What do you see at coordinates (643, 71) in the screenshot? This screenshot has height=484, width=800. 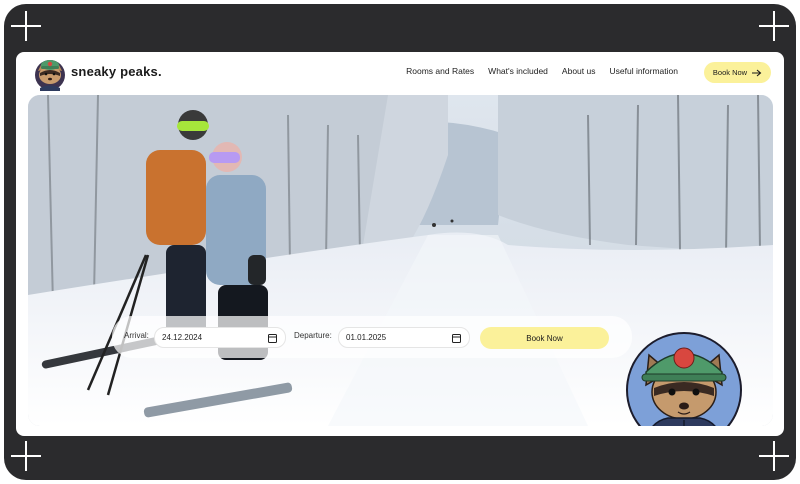 I see `nav-link-useful-information: Useful information` at bounding box center [643, 71].